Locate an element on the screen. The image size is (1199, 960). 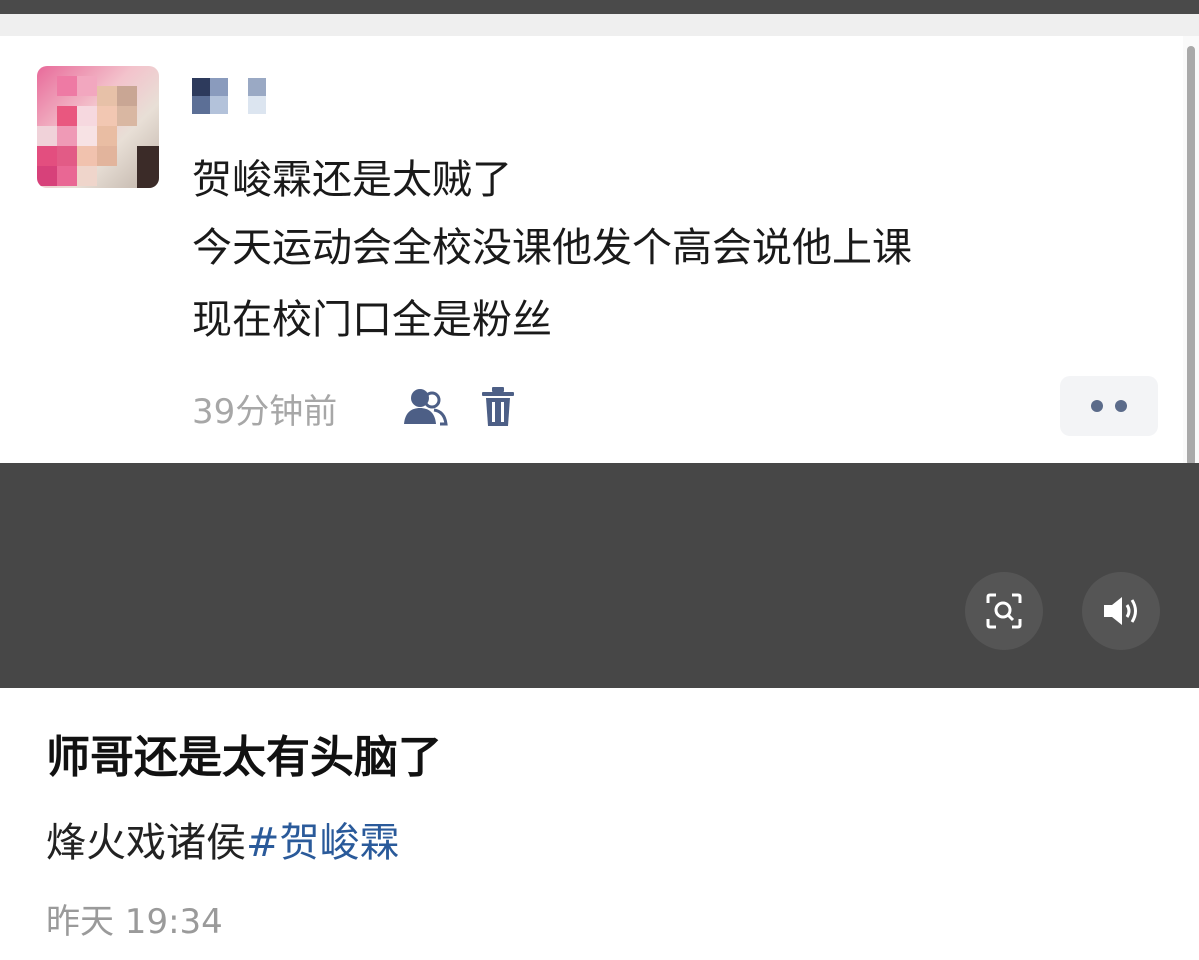
image-search-icon is located at coordinates (1004, 611).